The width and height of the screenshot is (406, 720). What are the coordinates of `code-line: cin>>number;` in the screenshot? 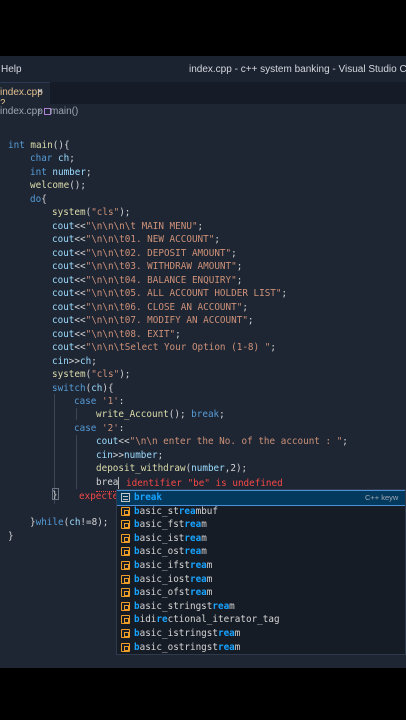 It's located at (129, 455).